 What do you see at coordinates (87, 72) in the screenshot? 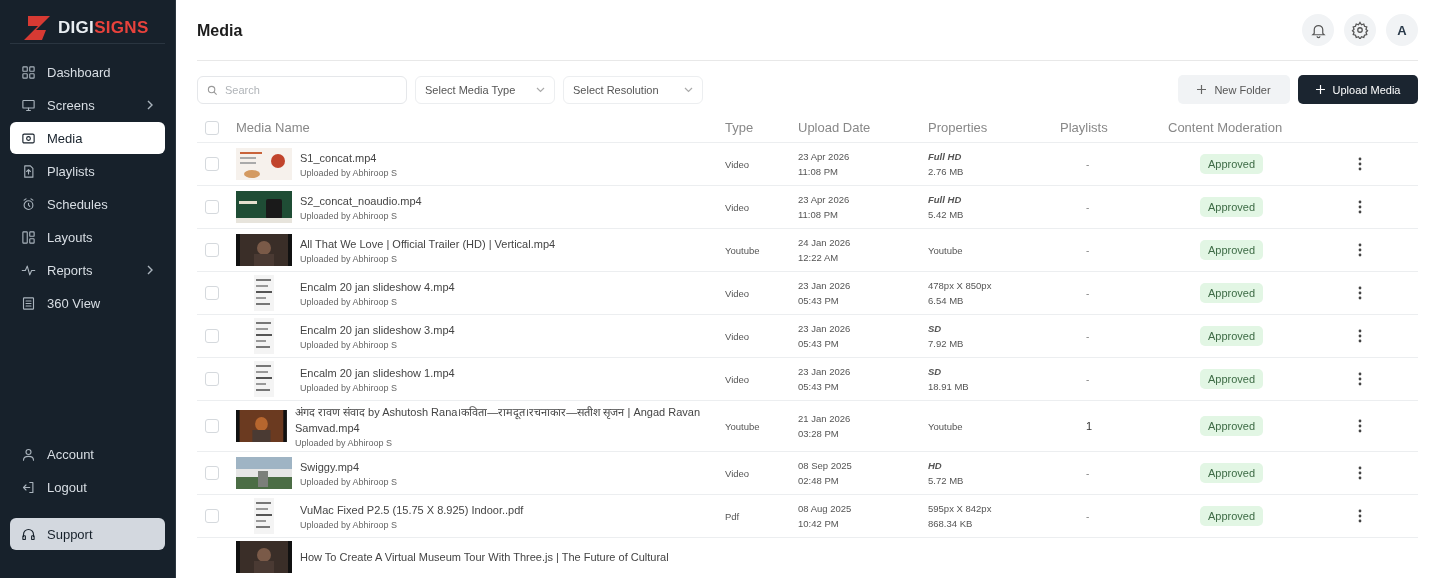
I see `sidebar-item: Dashboard` at bounding box center [87, 72].